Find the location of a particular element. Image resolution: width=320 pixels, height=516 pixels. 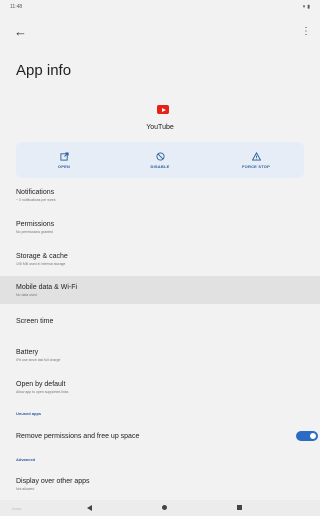

disable-button: DISABLE is located at coordinates (160, 160).